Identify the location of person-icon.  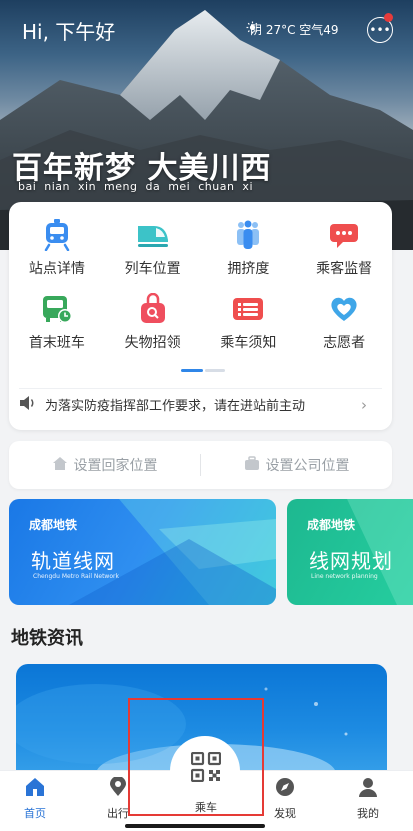
(368, 789).